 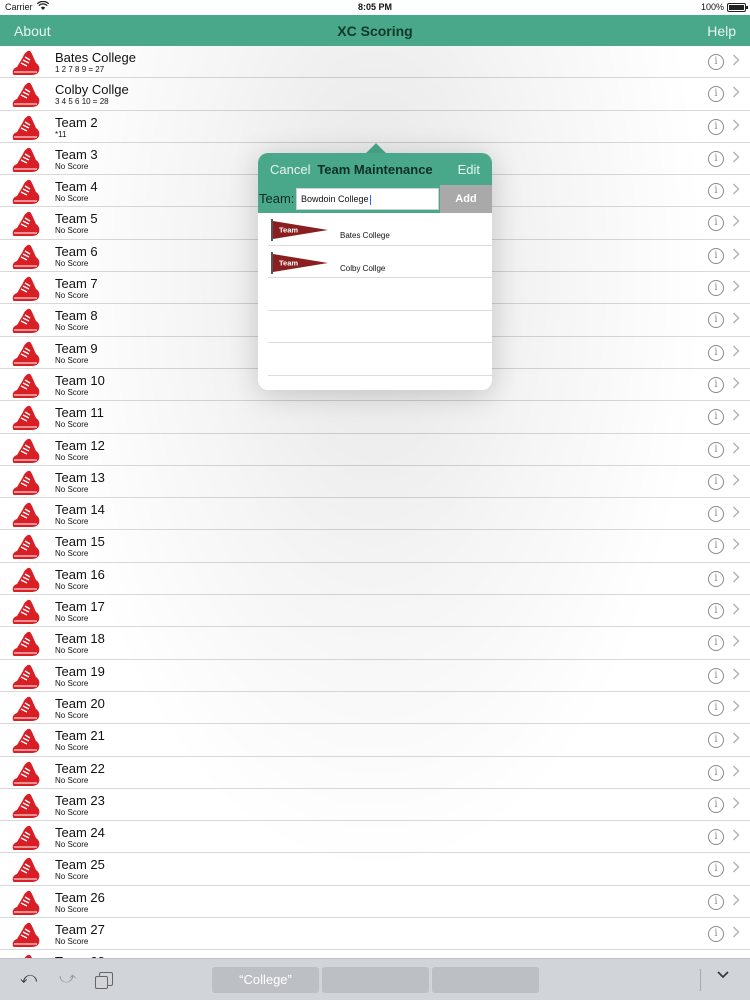 What do you see at coordinates (375, 708) in the screenshot?
I see `table-row: Team 20 No Score i` at bounding box center [375, 708].